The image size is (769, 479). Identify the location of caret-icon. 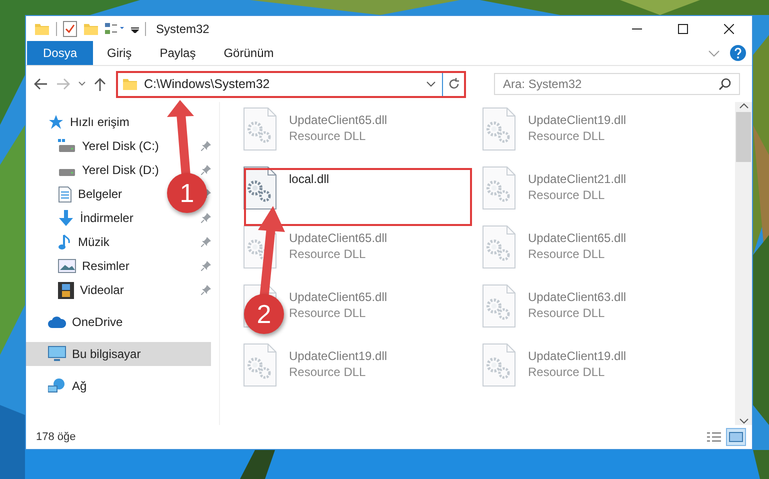
(135, 28).